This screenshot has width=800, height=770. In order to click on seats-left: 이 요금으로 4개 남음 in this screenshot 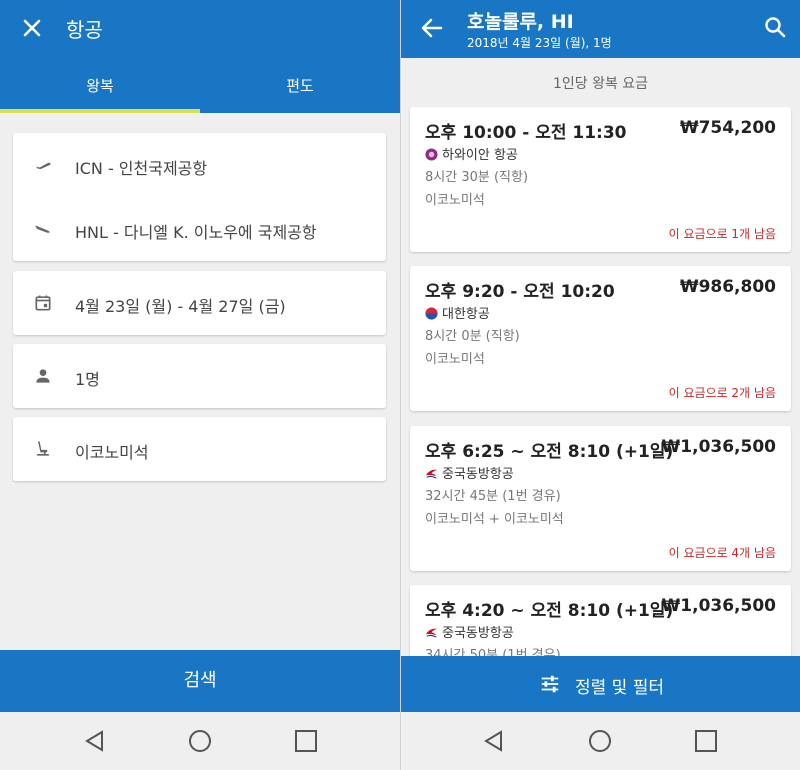, I will do `click(722, 553)`.